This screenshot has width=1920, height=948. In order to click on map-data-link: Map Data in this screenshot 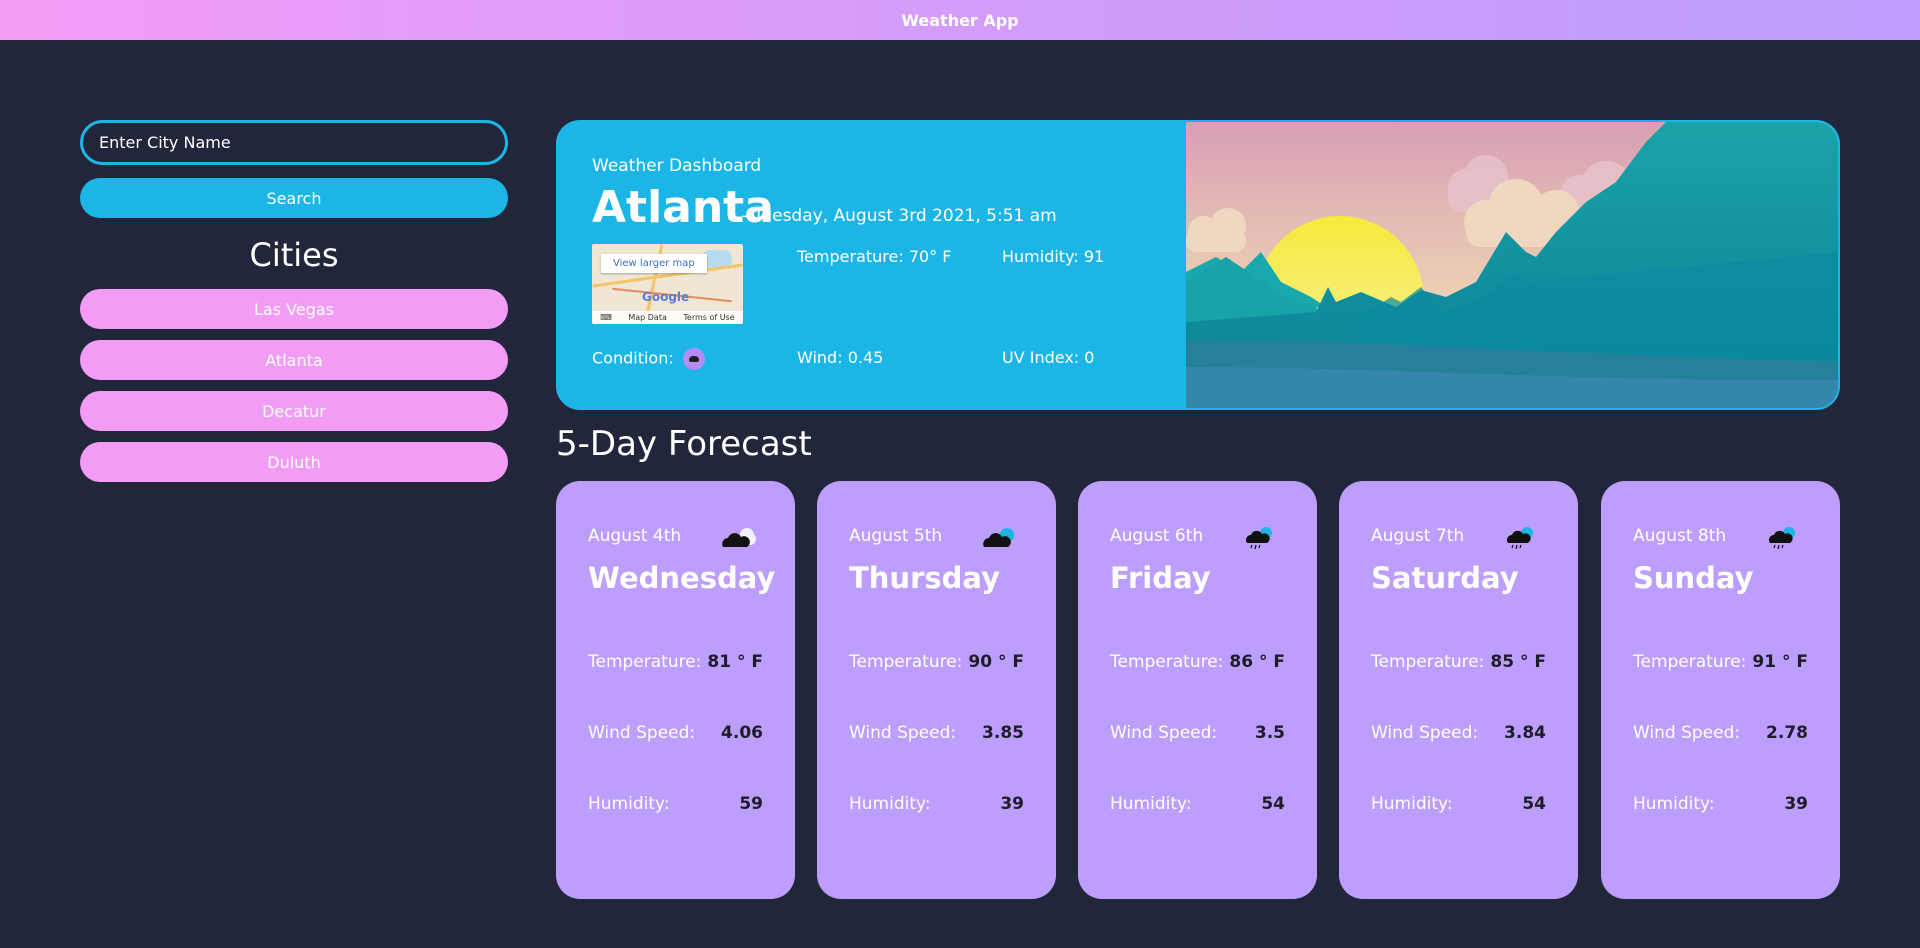, I will do `click(647, 317)`.